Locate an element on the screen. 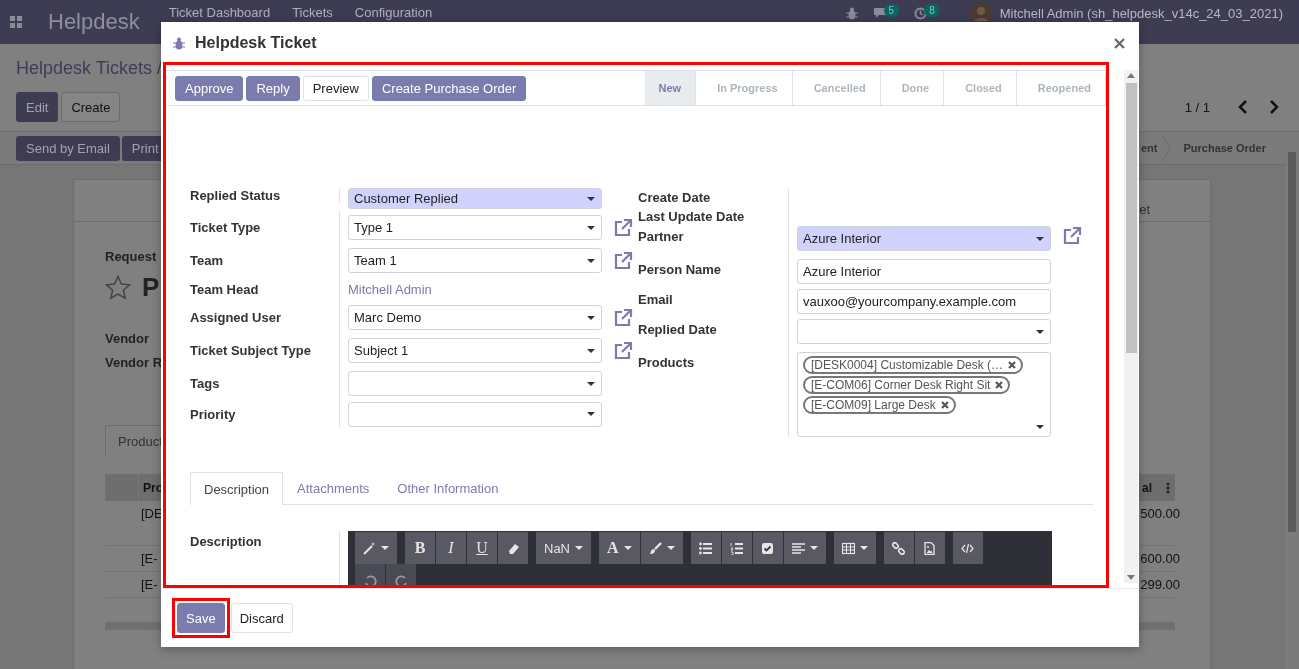 The height and width of the screenshot is (669, 1299). chevron-right-icon is located at coordinates (1274, 107).